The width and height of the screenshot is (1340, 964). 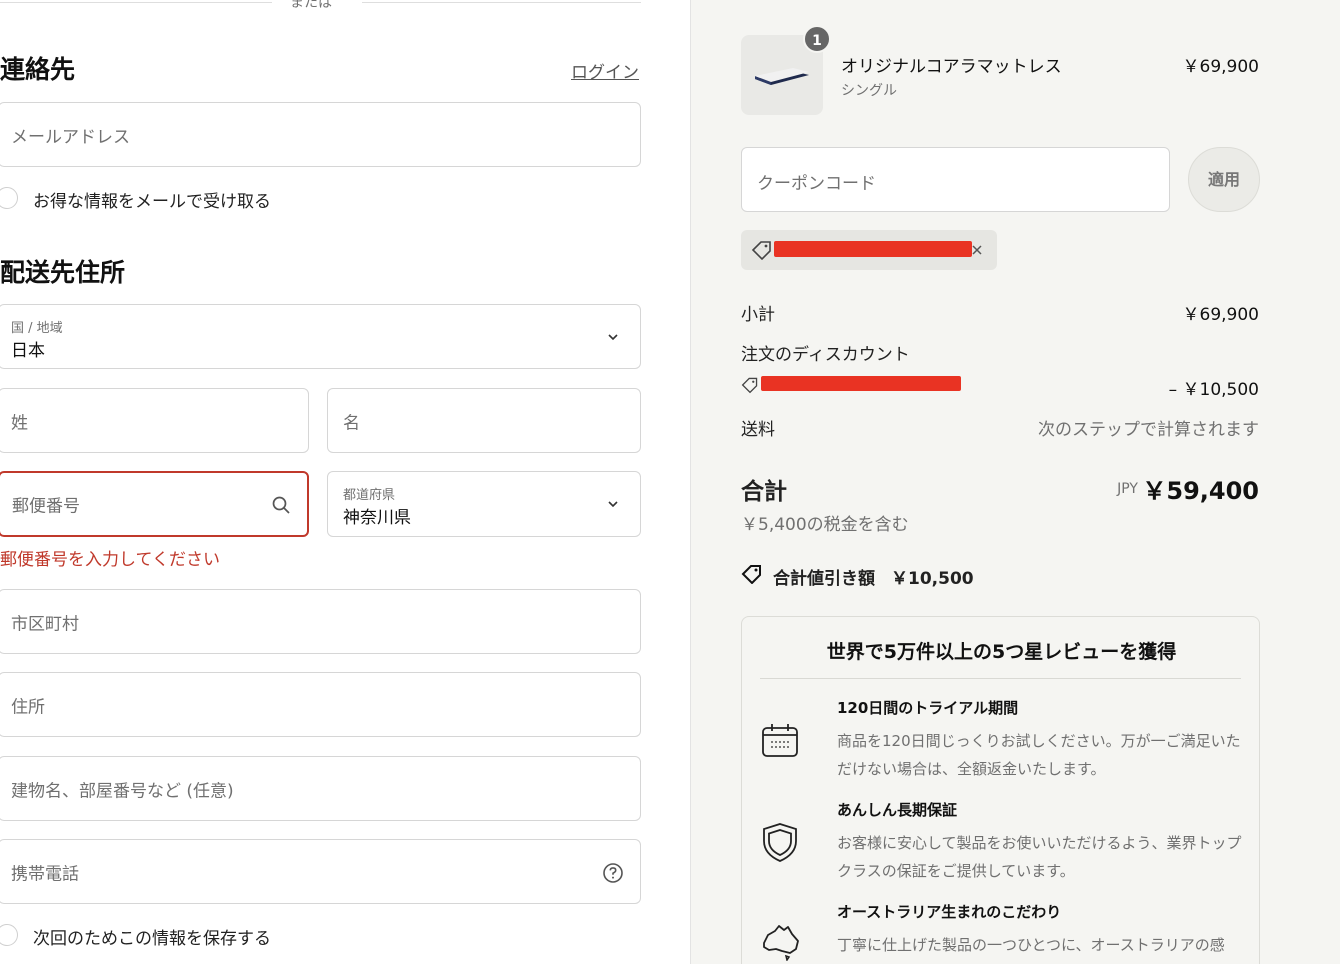 I want to click on country-select: 国 / 地域 日本, so click(x=320, y=336).